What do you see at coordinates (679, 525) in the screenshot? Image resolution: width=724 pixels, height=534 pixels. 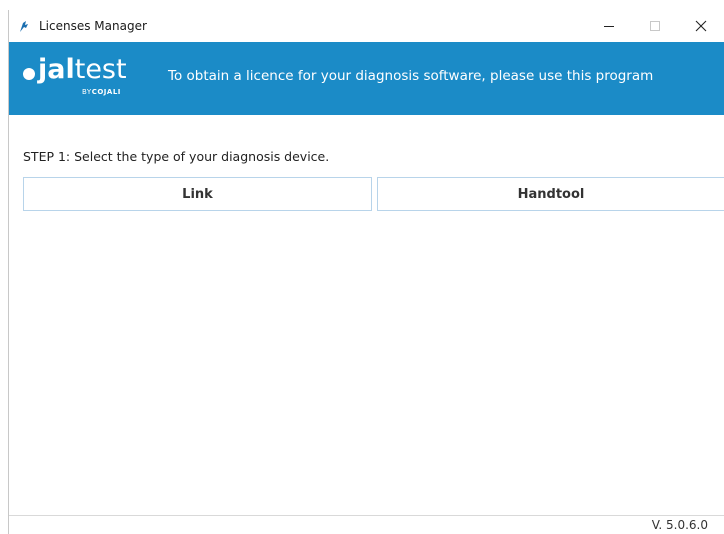 I see `version-label: V. 5.0.6.0` at bounding box center [679, 525].